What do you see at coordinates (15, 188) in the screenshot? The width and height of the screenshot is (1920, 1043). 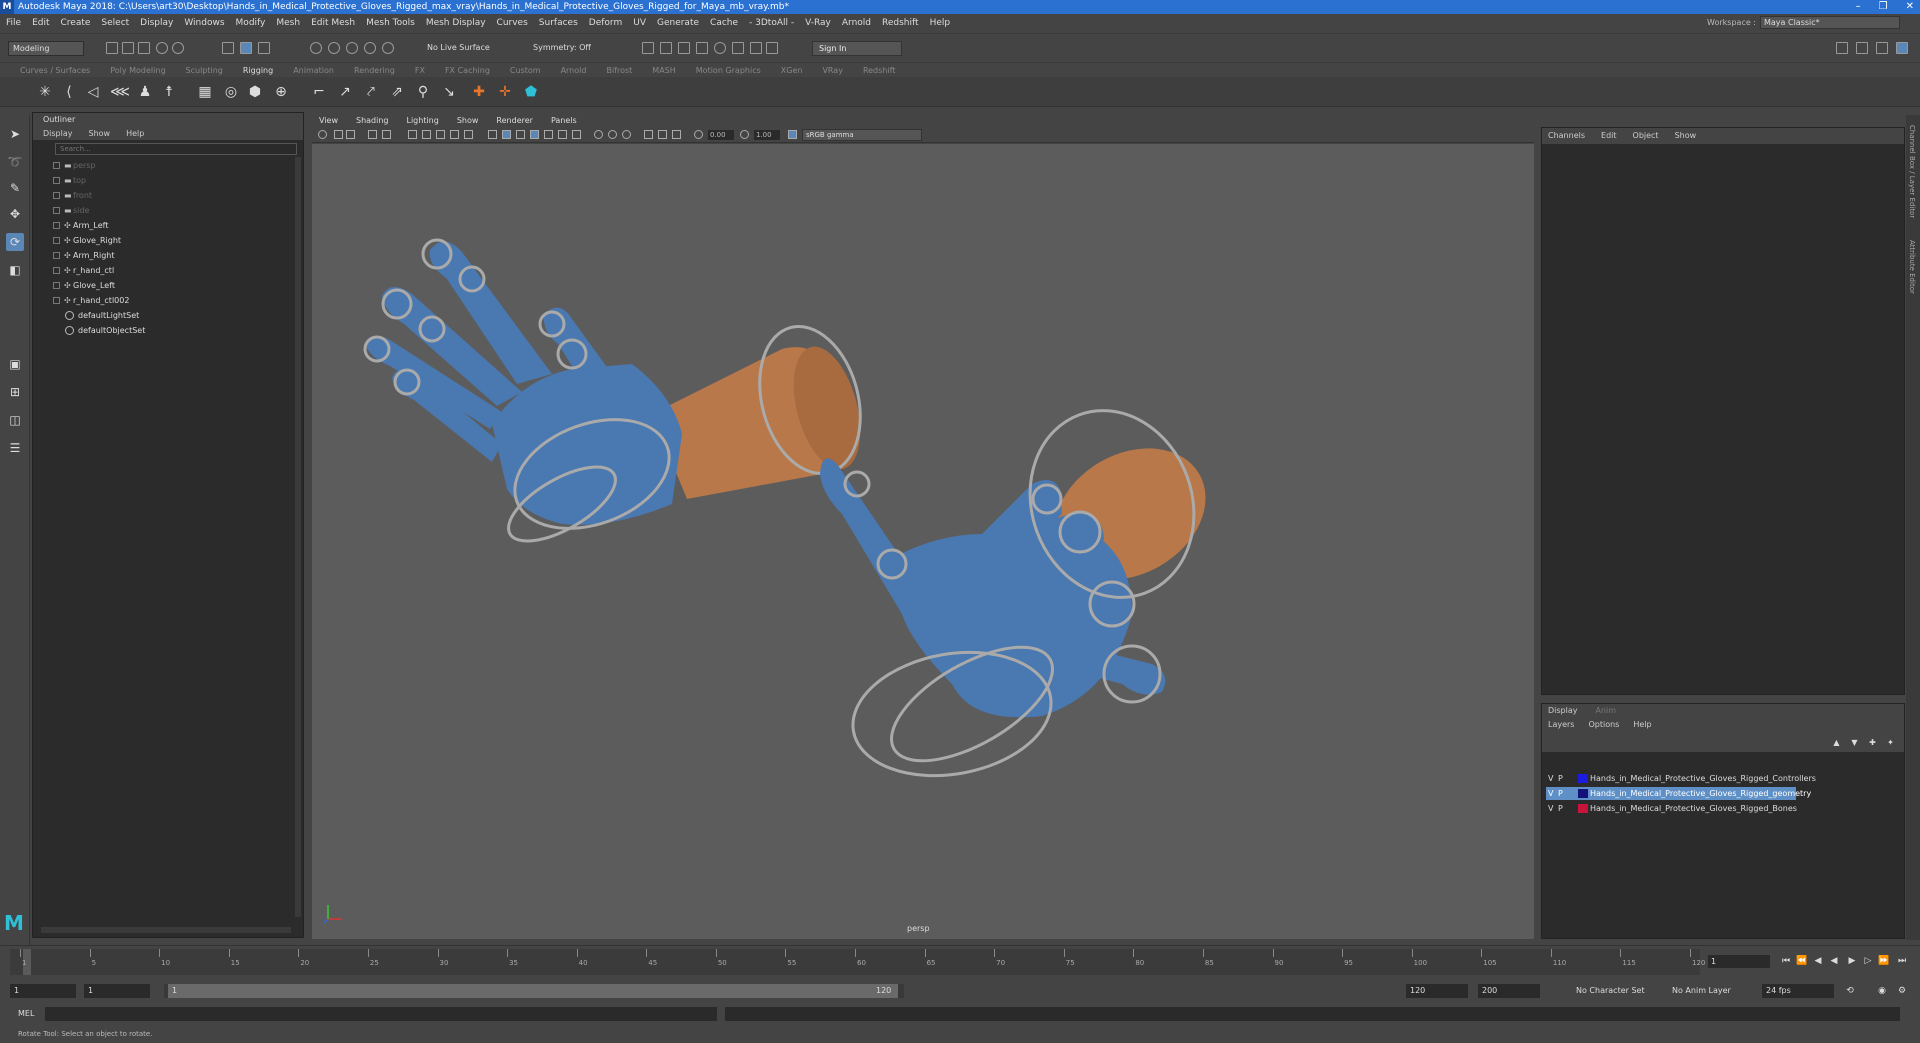 I see `paint-select-tool-icon: ✎` at bounding box center [15, 188].